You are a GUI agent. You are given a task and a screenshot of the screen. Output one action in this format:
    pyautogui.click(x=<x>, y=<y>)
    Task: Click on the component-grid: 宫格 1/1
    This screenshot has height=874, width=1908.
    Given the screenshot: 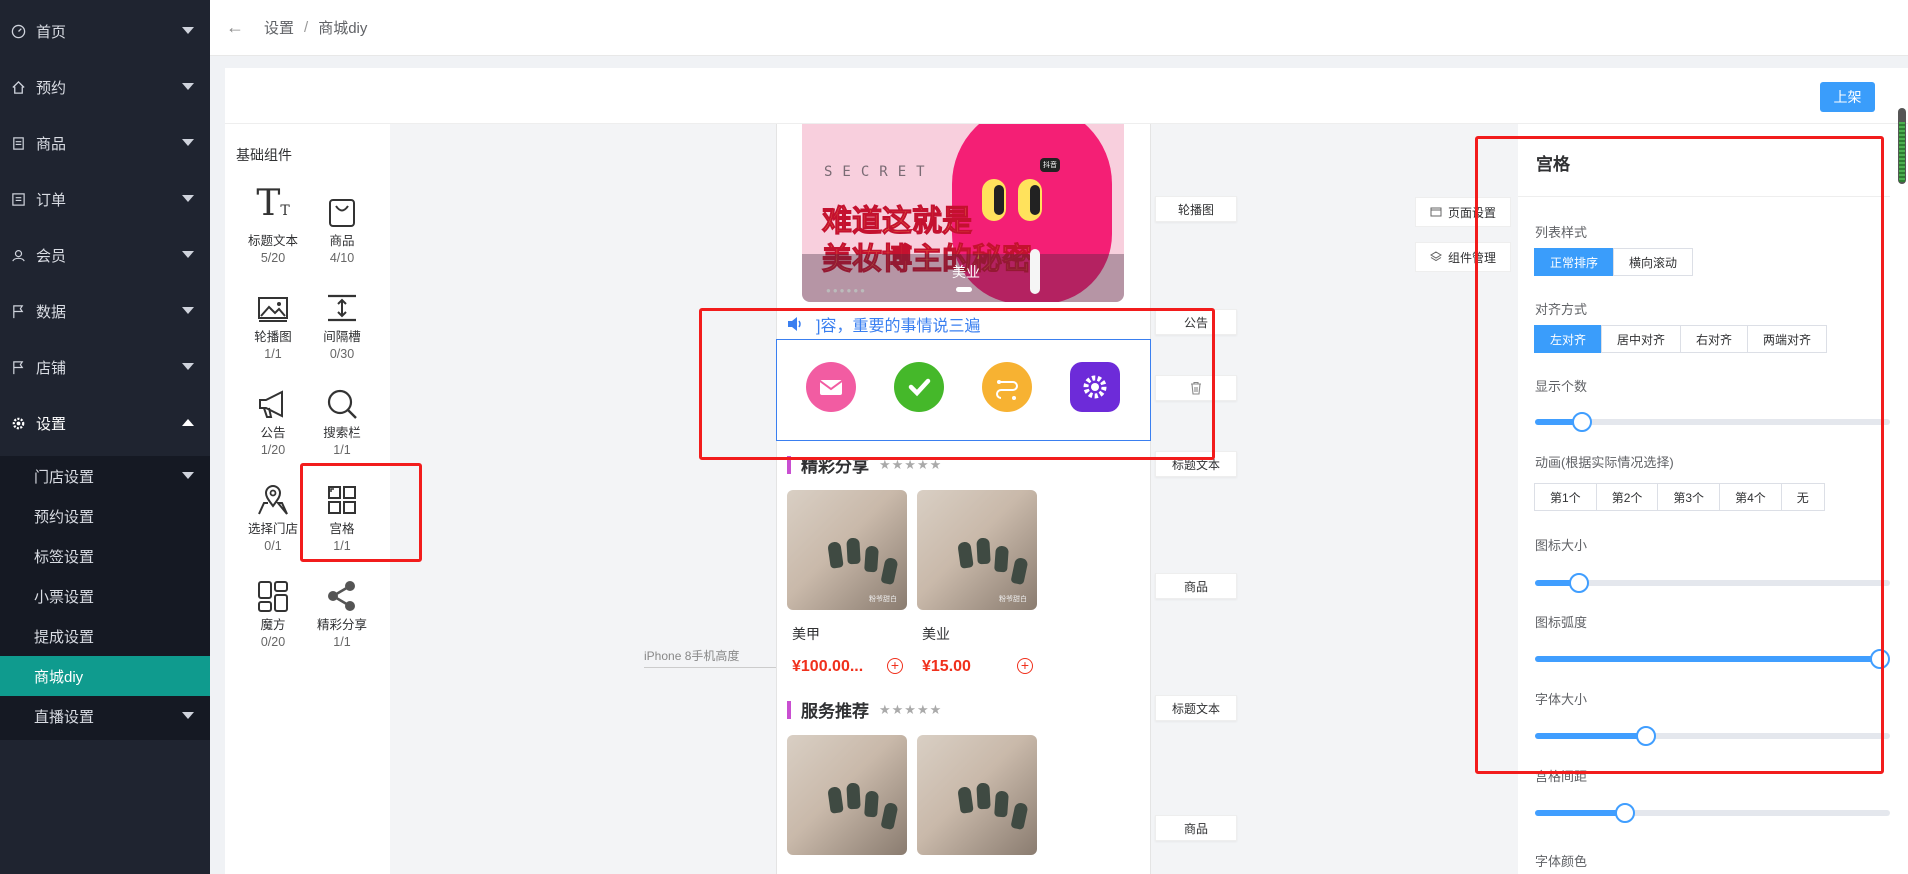 What is the action you would take?
    pyautogui.click(x=342, y=514)
    